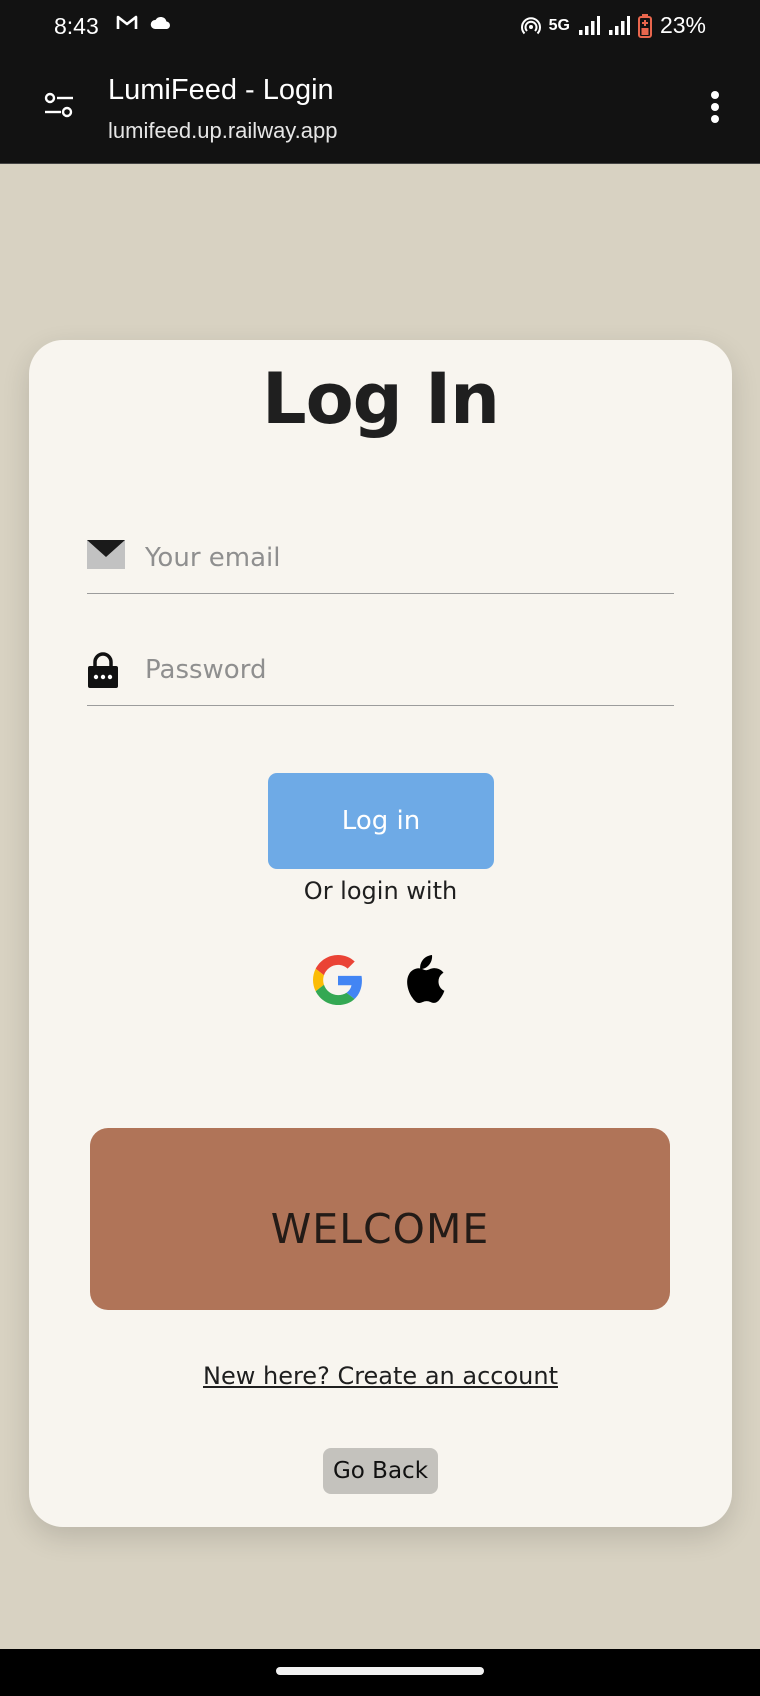 This screenshot has height=1696, width=760. Describe the element at coordinates (559, 25) in the screenshot. I see `network-type-label: 5G` at that location.